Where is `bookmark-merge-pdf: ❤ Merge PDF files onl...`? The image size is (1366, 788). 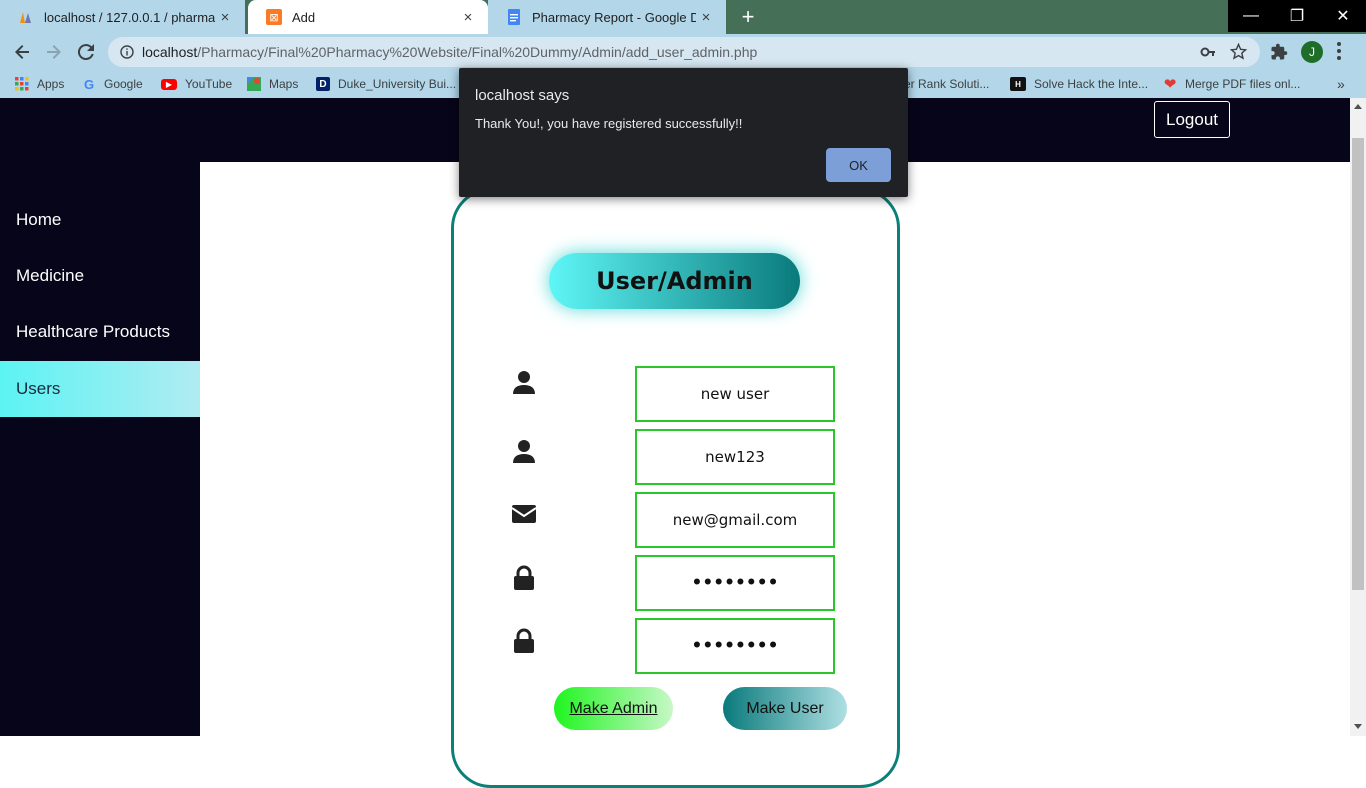
bookmark-merge-pdf: ❤ Merge PDF files onl... is located at coordinates (1232, 84).